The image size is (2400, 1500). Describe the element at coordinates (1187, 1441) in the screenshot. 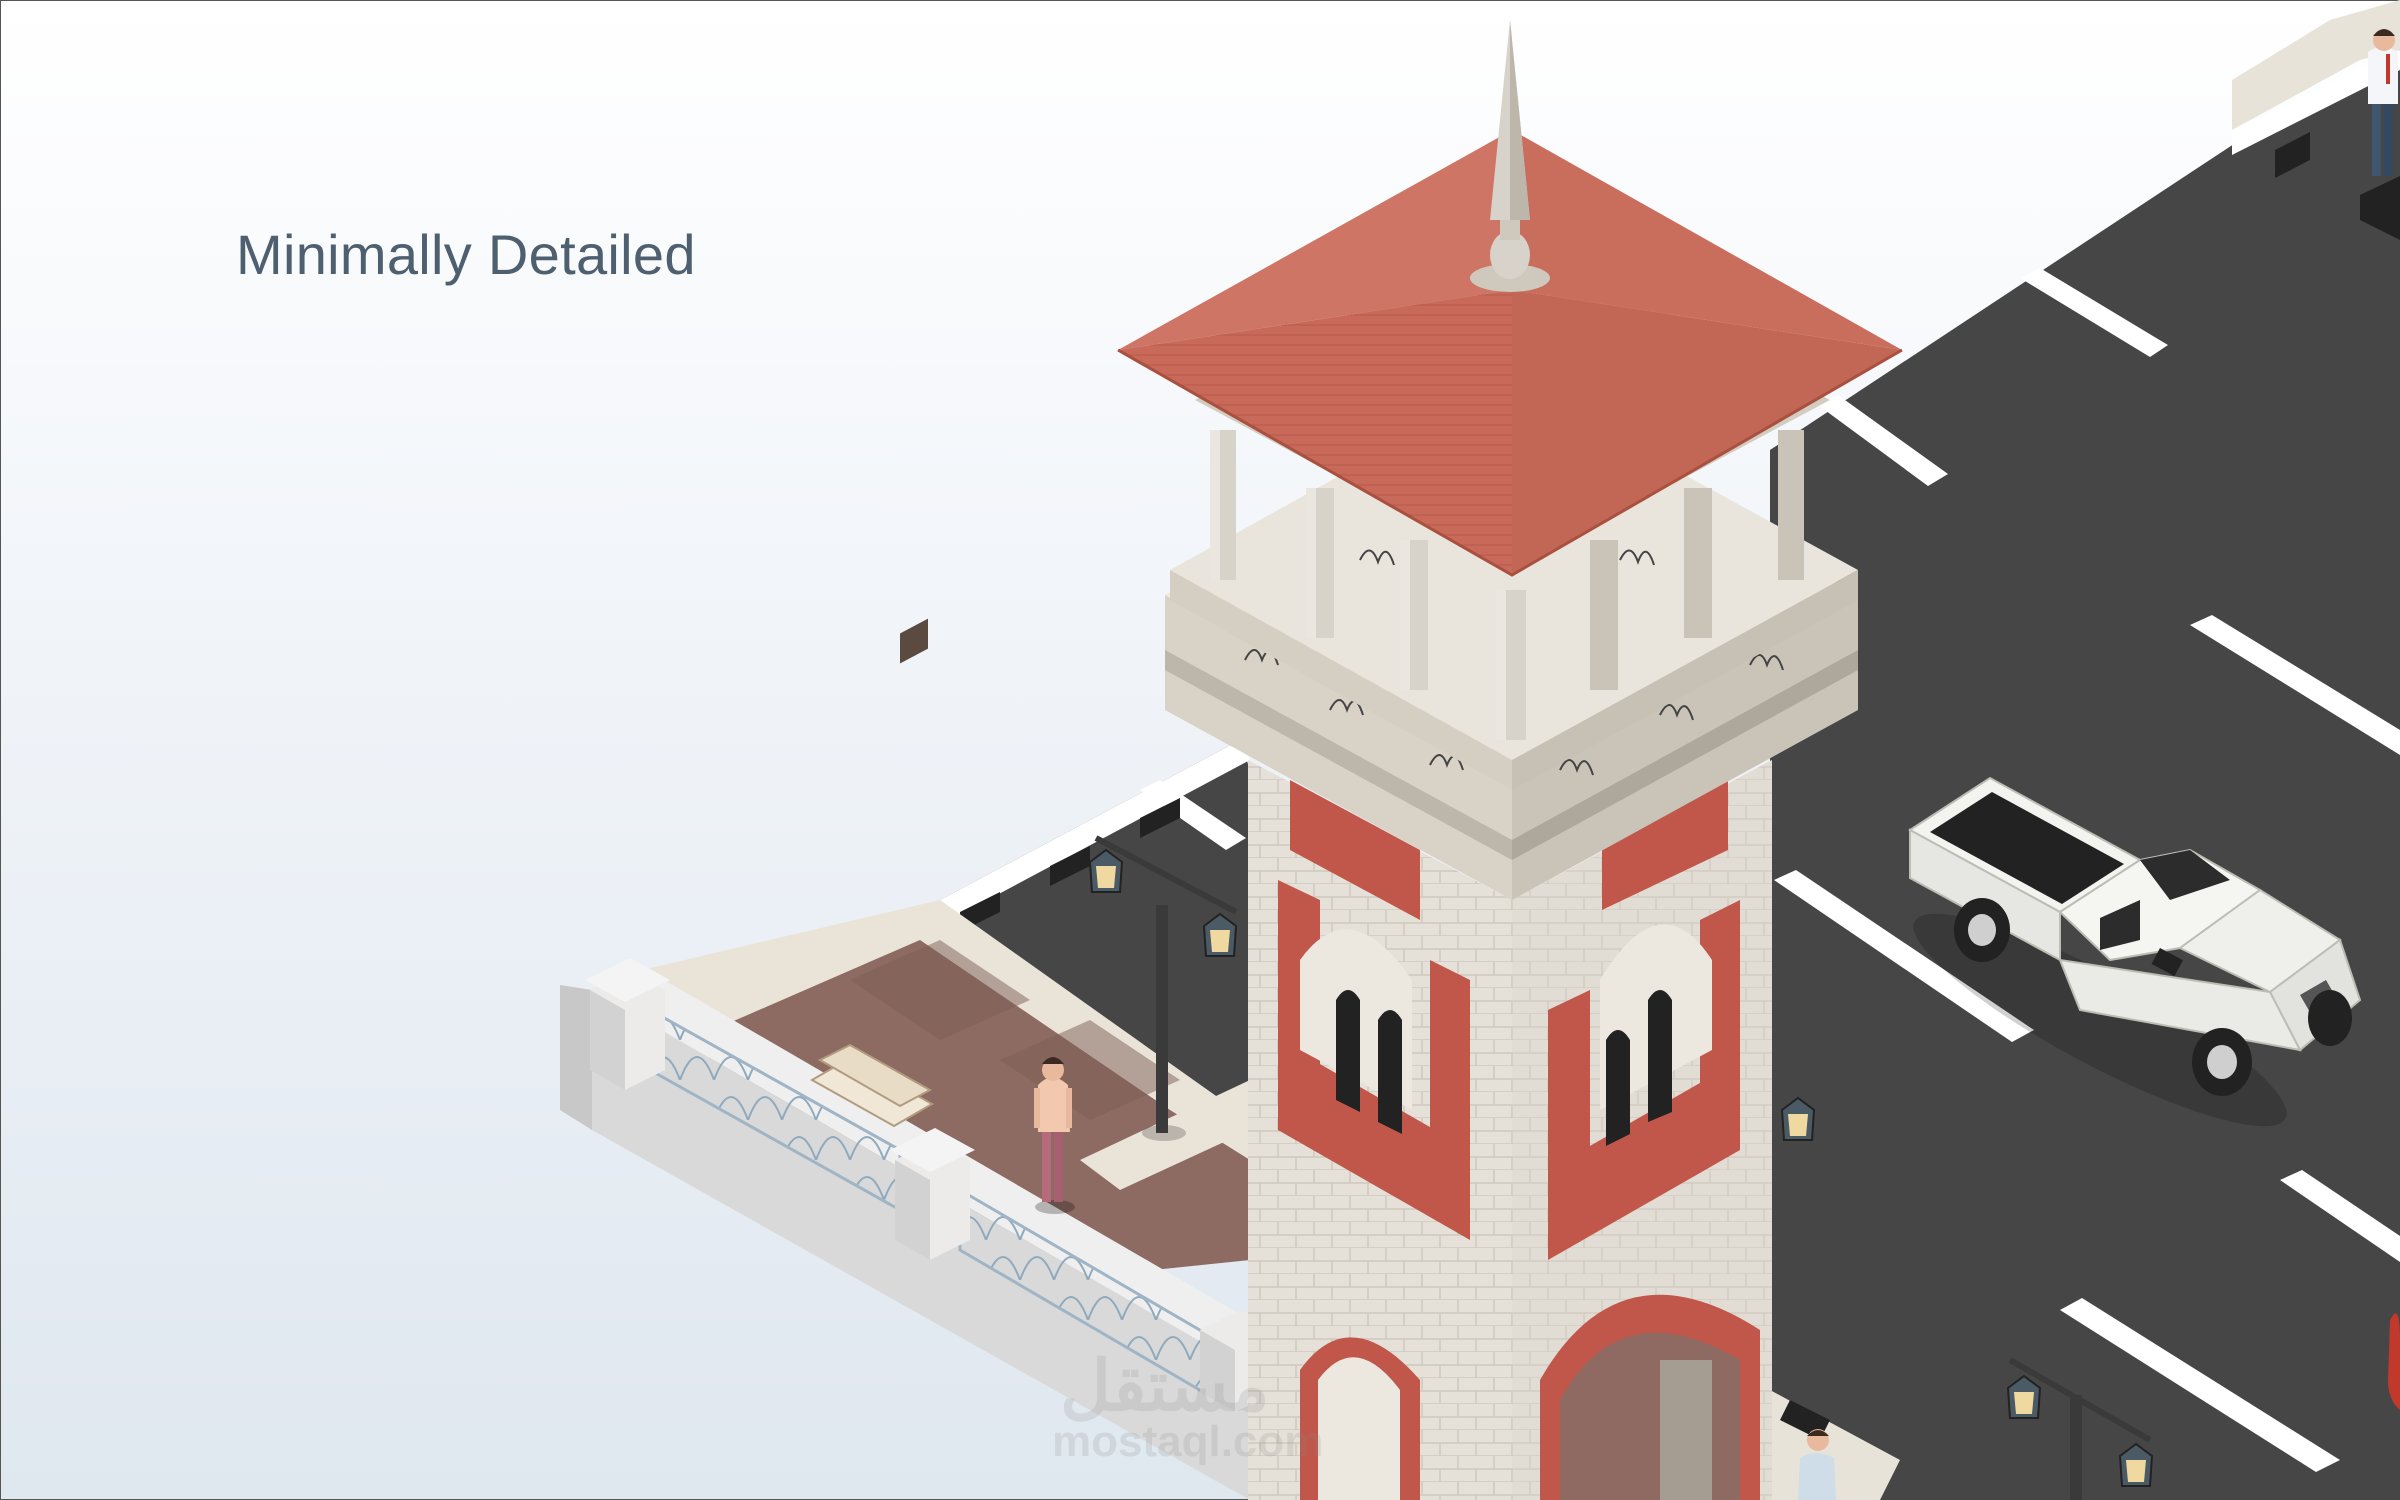

I see `watermark-latin: mostaql.com` at that location.